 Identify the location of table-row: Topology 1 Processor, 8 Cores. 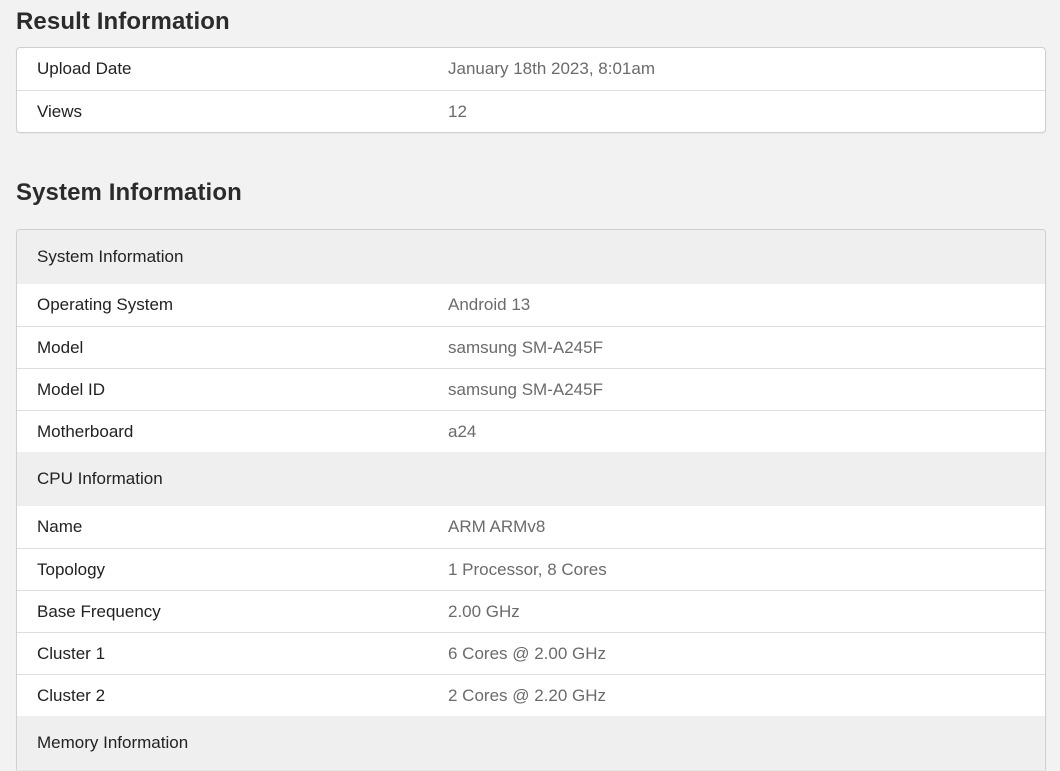
(531, 569).